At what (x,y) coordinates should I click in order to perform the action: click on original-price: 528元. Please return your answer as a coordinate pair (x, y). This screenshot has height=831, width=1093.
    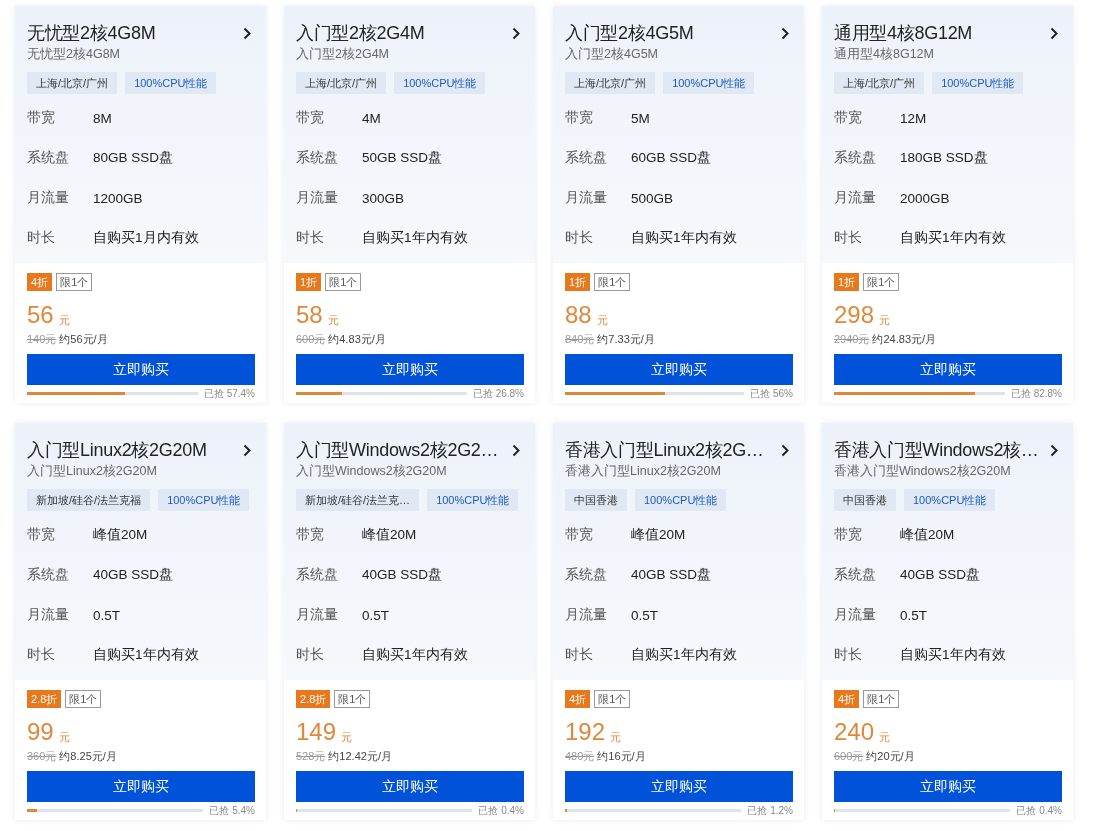
    Looking at the image, I should click on (311, 756).